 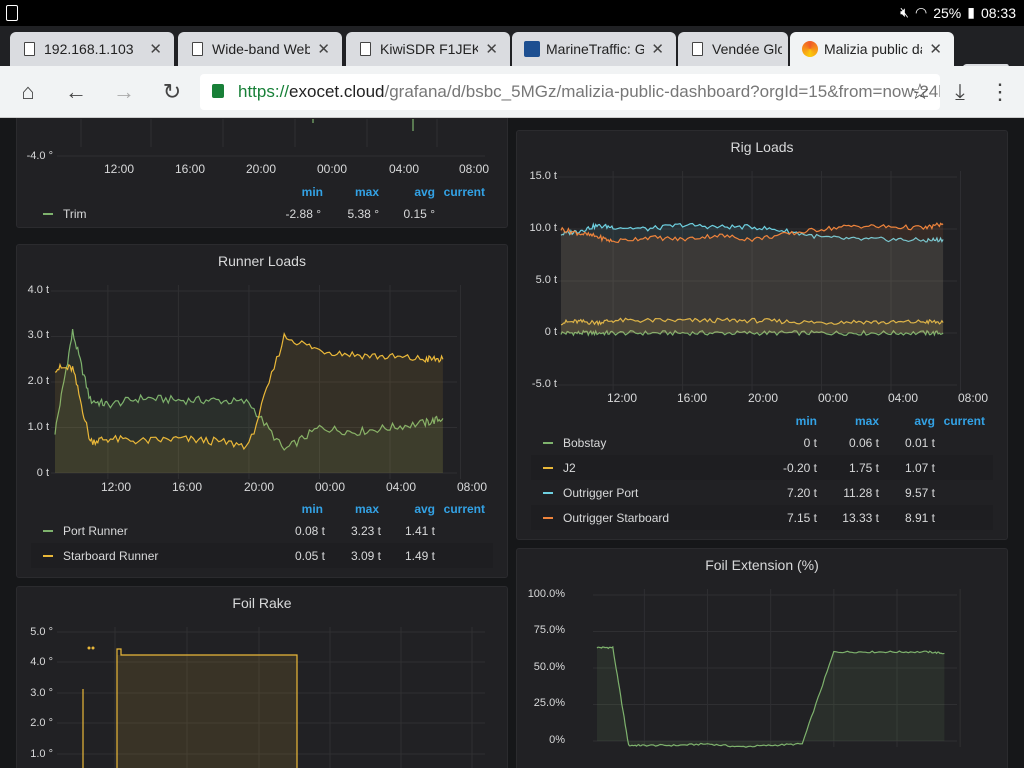 What do you see at coordinates (863, 443) in the screenshot?
I see `series-max: 0.06 t` at bounding box center [863, 443].